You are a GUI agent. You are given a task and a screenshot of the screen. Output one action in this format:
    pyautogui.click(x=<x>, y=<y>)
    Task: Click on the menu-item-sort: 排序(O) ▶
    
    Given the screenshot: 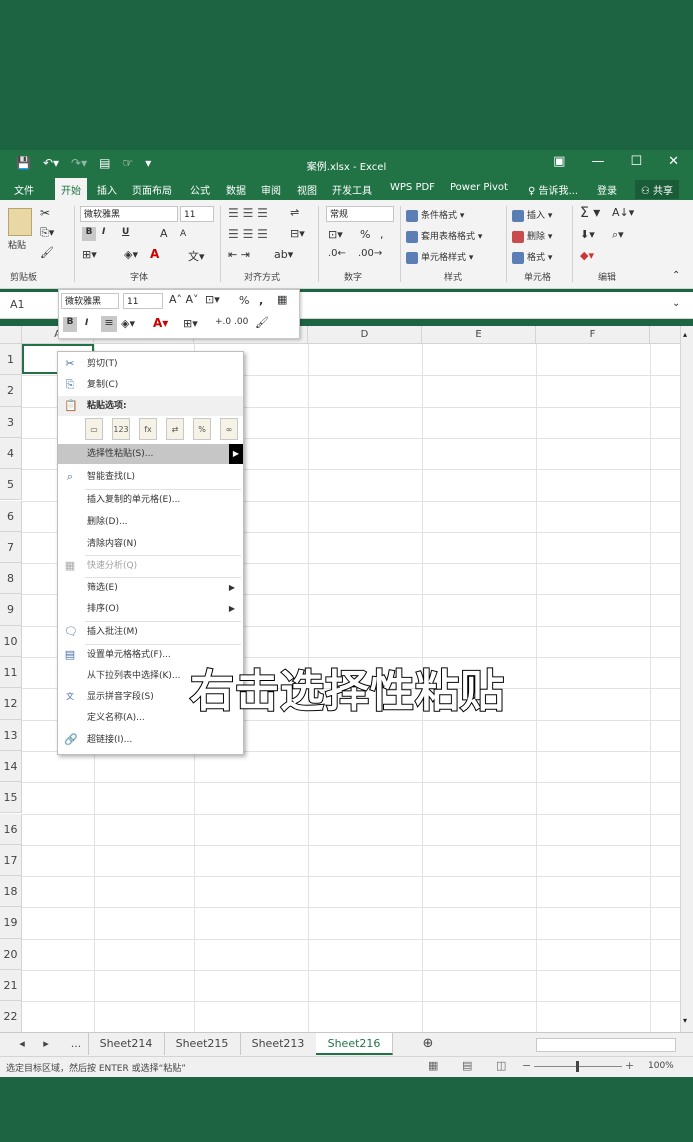 What is the action you would take?
    pyautogui.click(x=150, y=609)
    